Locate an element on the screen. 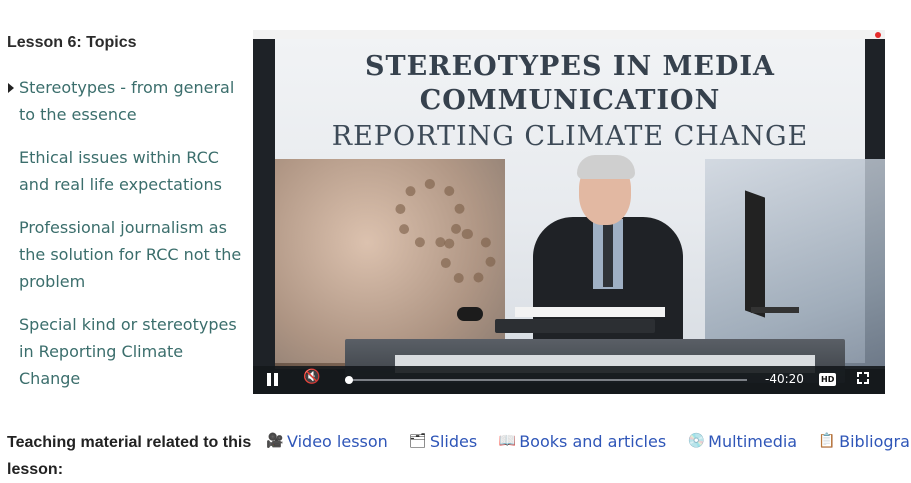 This screenshot has height=483, width=911. player-controls: 🔇 -40:20 HD is located at coordinates (569, 380).